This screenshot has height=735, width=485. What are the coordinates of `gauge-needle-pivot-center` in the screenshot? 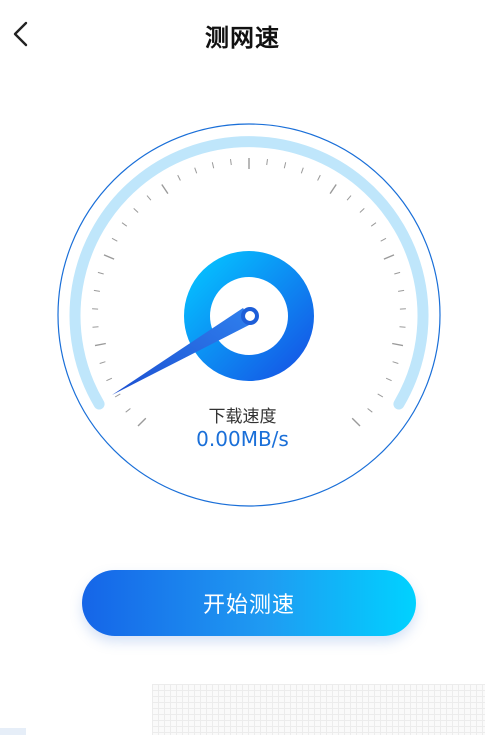 It's located at (250, 316).